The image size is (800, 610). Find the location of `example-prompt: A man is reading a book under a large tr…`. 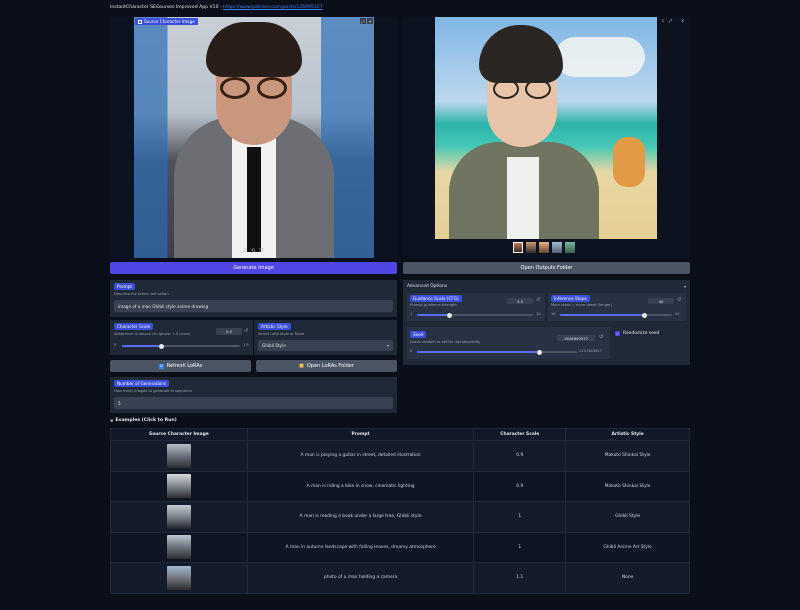

example-prompt: A man is reading a book under a large tr… is located at coordinates (360, 517).